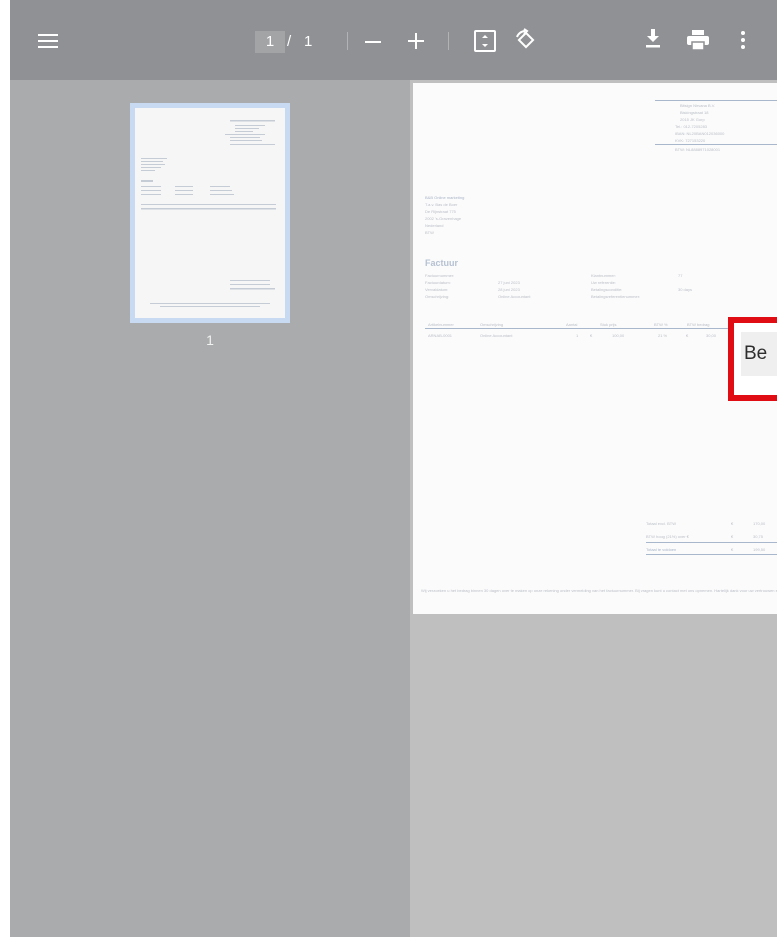 This screenshot has height=937, width=777. I want to click on company-phone: Tel.: 012-7205283, so click(691, 126).